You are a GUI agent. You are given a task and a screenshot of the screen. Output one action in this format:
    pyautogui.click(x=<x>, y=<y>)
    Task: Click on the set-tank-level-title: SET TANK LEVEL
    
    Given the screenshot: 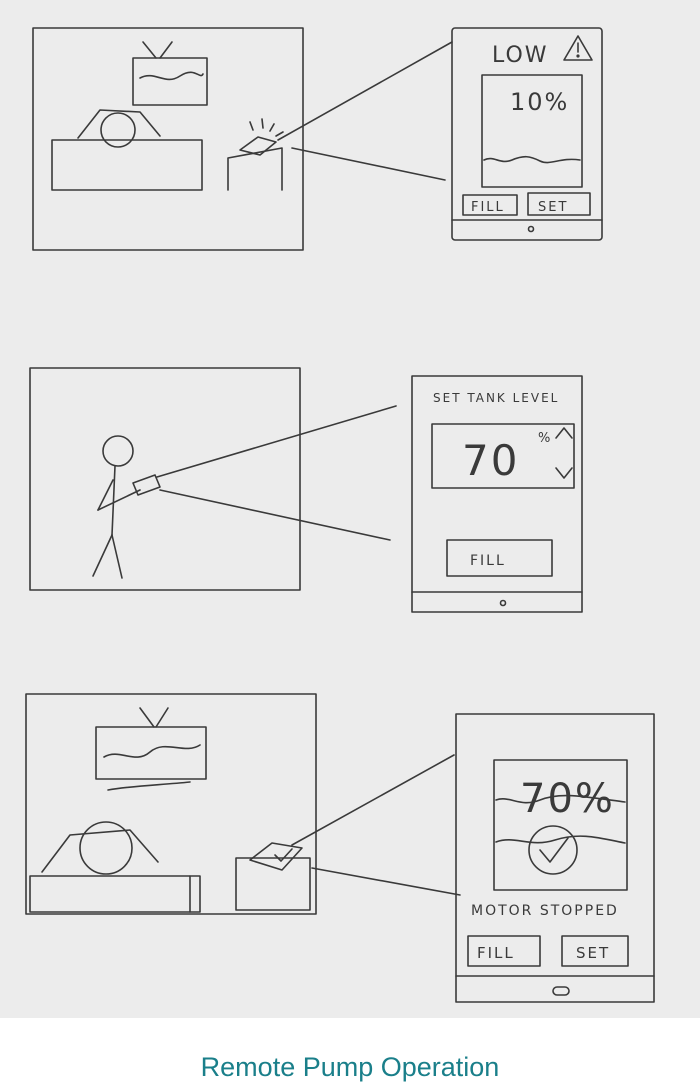 What is the action you would take?
    pyautogui.click(x=496, y=398)
    